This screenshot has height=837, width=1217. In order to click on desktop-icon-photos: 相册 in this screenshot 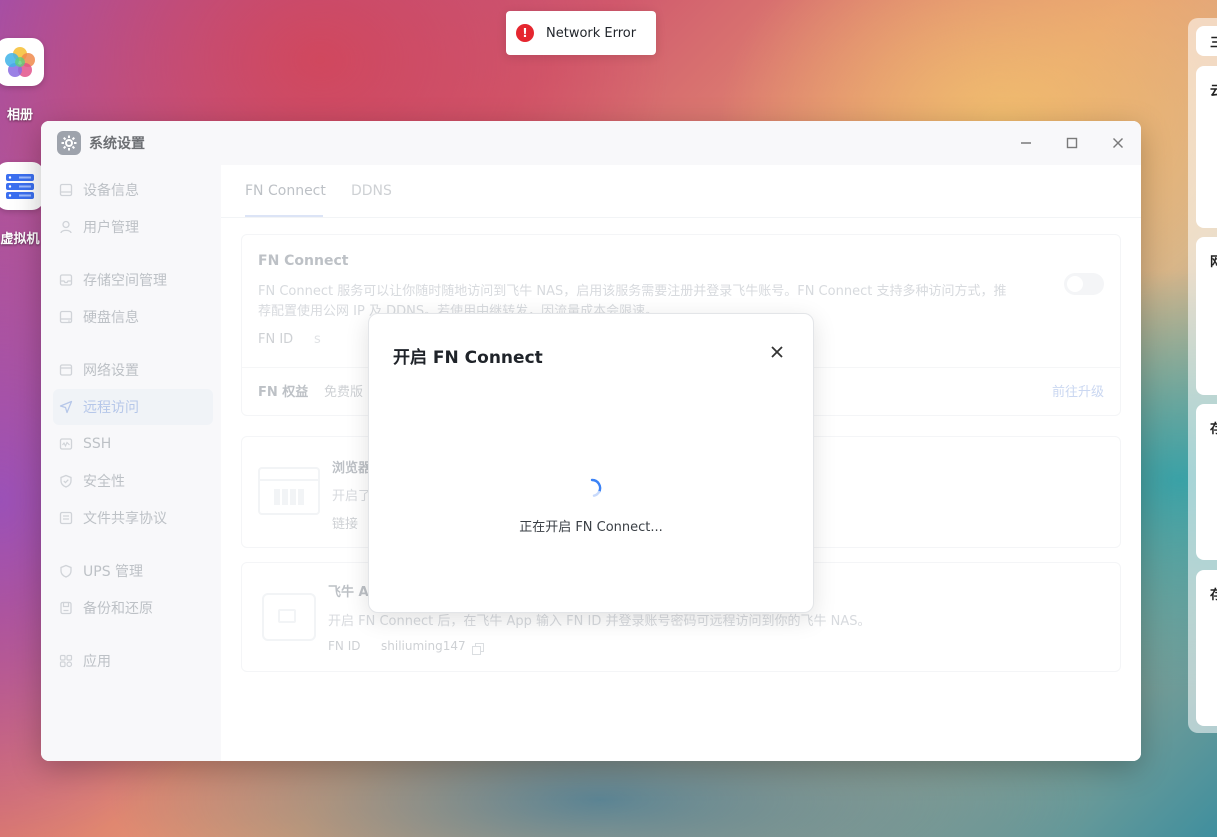, I will do `click(24, 80)`.